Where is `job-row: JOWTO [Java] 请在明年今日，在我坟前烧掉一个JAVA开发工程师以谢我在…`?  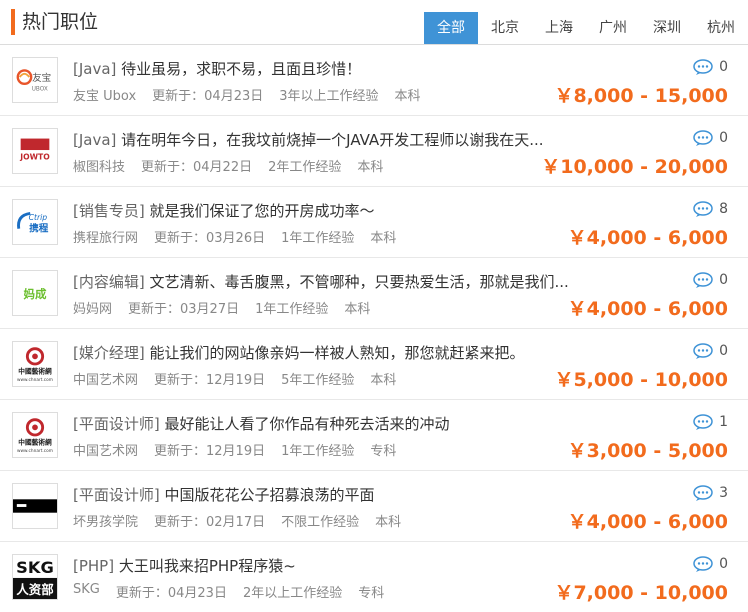
job-row: JOWTO [Java] 请在明年今日，在我坟前烧掉一个JAVA开发工程师以谢我在… is located at coordinates (374, 151).